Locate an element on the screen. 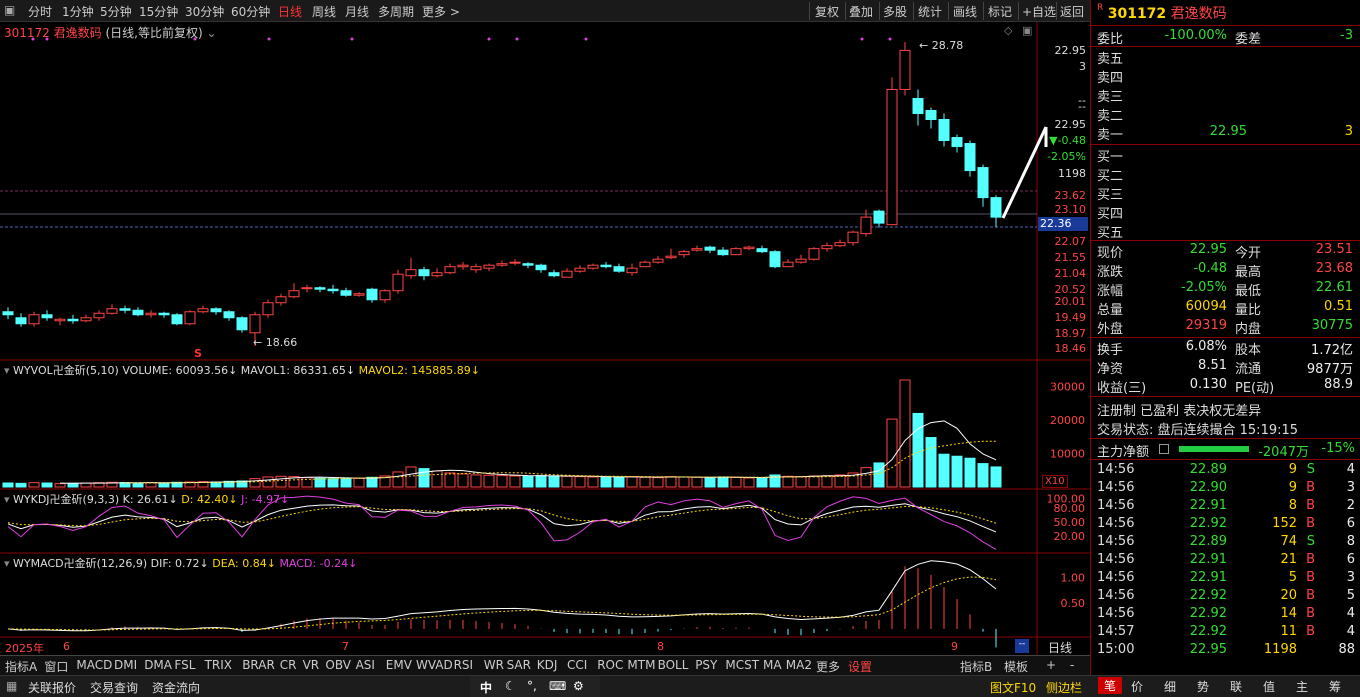 This screenshot has height=697, width=1360. quote-tab: 值 is located at coordinates (1269, 686).